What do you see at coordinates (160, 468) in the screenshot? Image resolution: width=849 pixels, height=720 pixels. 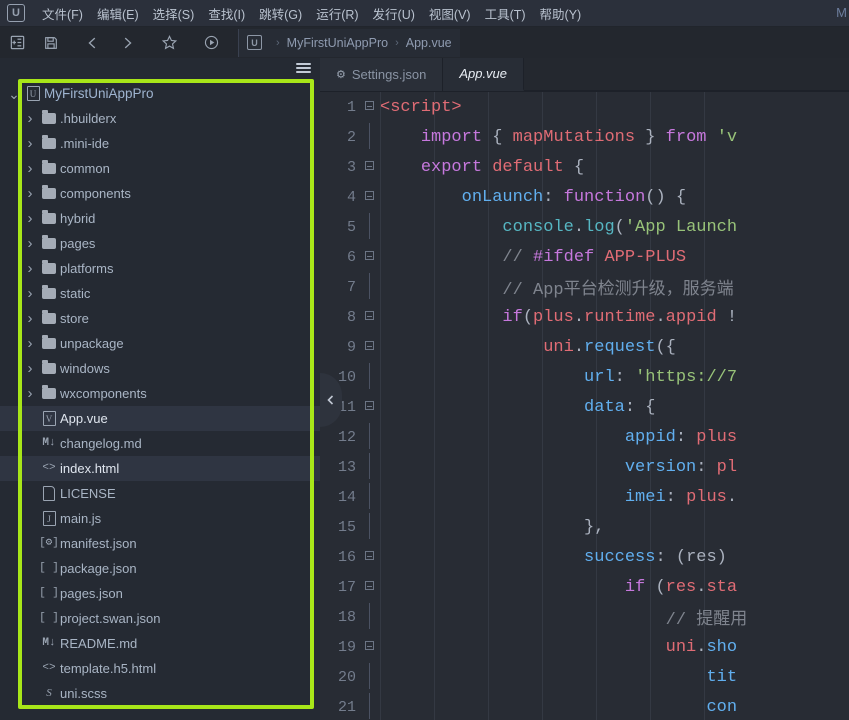 I see `tree-file-item: <> index.html` at bounding box center [160, 468].